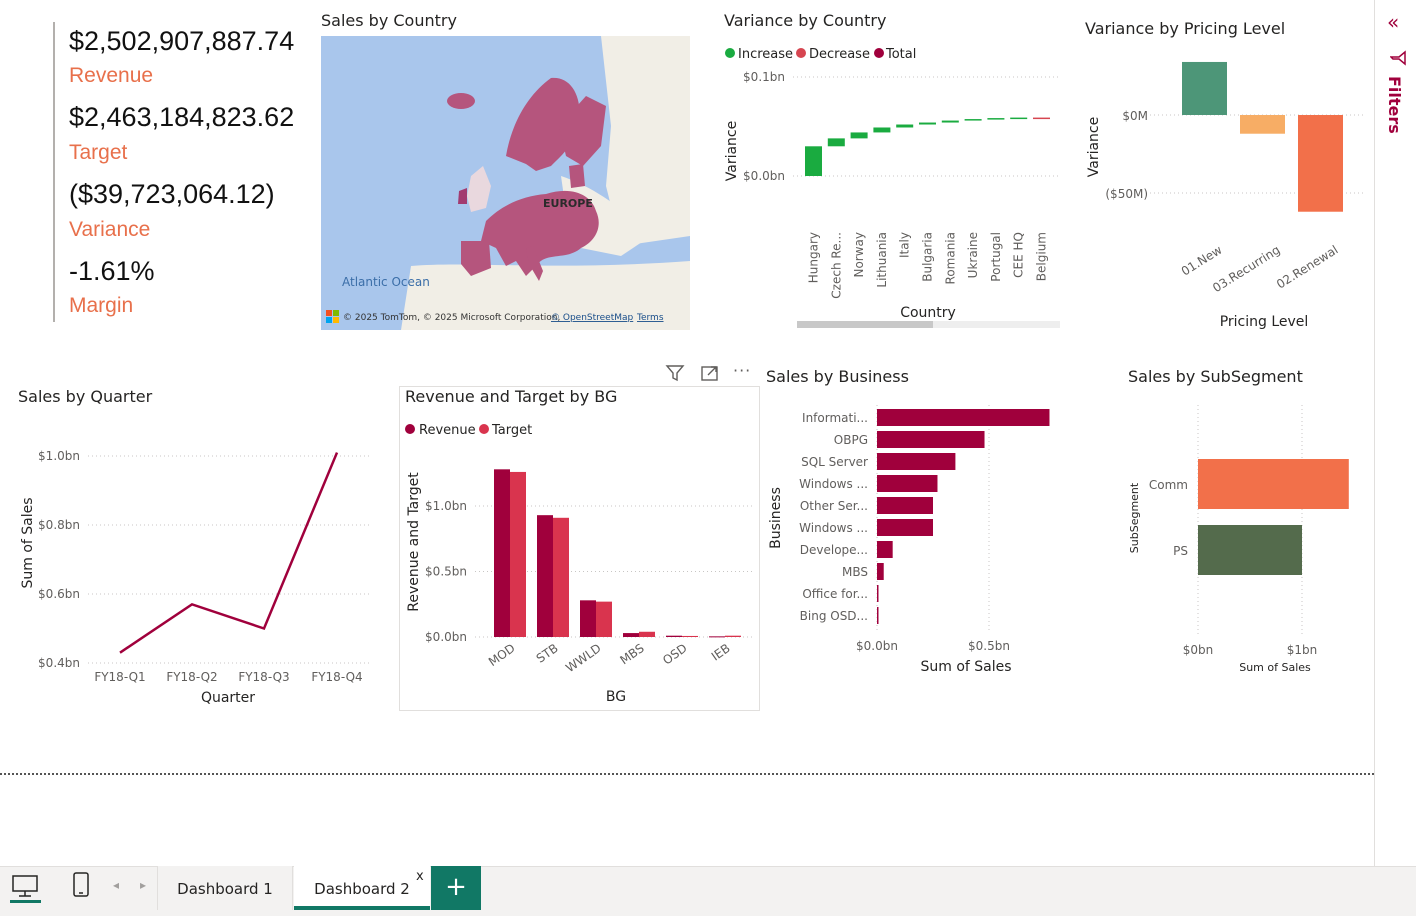 Image resolution: width=1416 pixels, height=916 pixels. Describe the element at coordinates (389, 20) in the screenshot. I see `map-title: Sales by Country` at that location.